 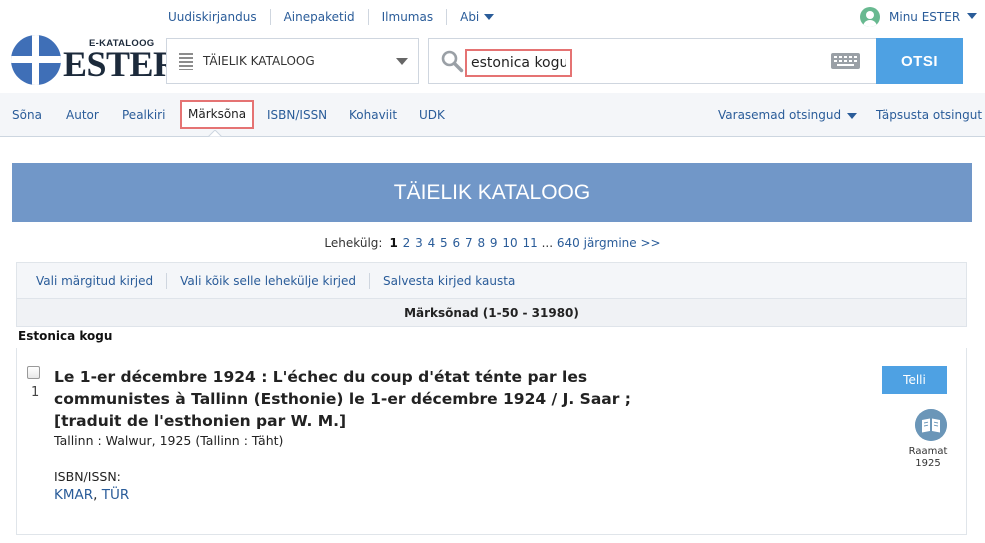 I want to click on nav-link-abi: Abi, so click(x=477, y=17).